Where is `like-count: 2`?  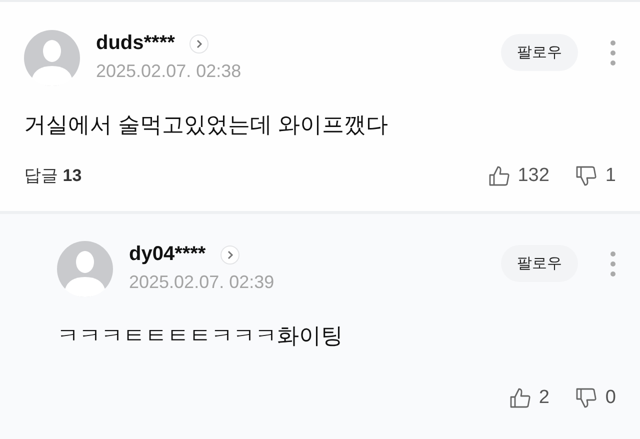
like-count: 2 is located at coordinates (544, 398).